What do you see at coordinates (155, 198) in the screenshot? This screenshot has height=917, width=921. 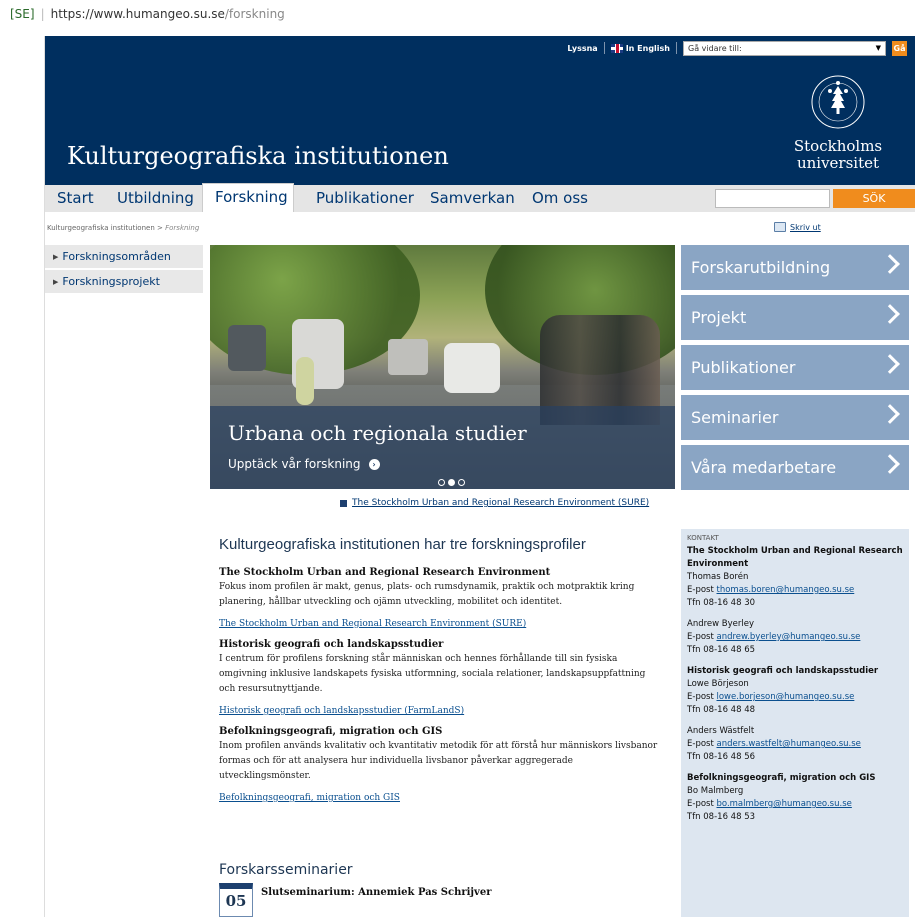 I see `nav-utbildning: Utbildning` at bounding box center [155, 198].